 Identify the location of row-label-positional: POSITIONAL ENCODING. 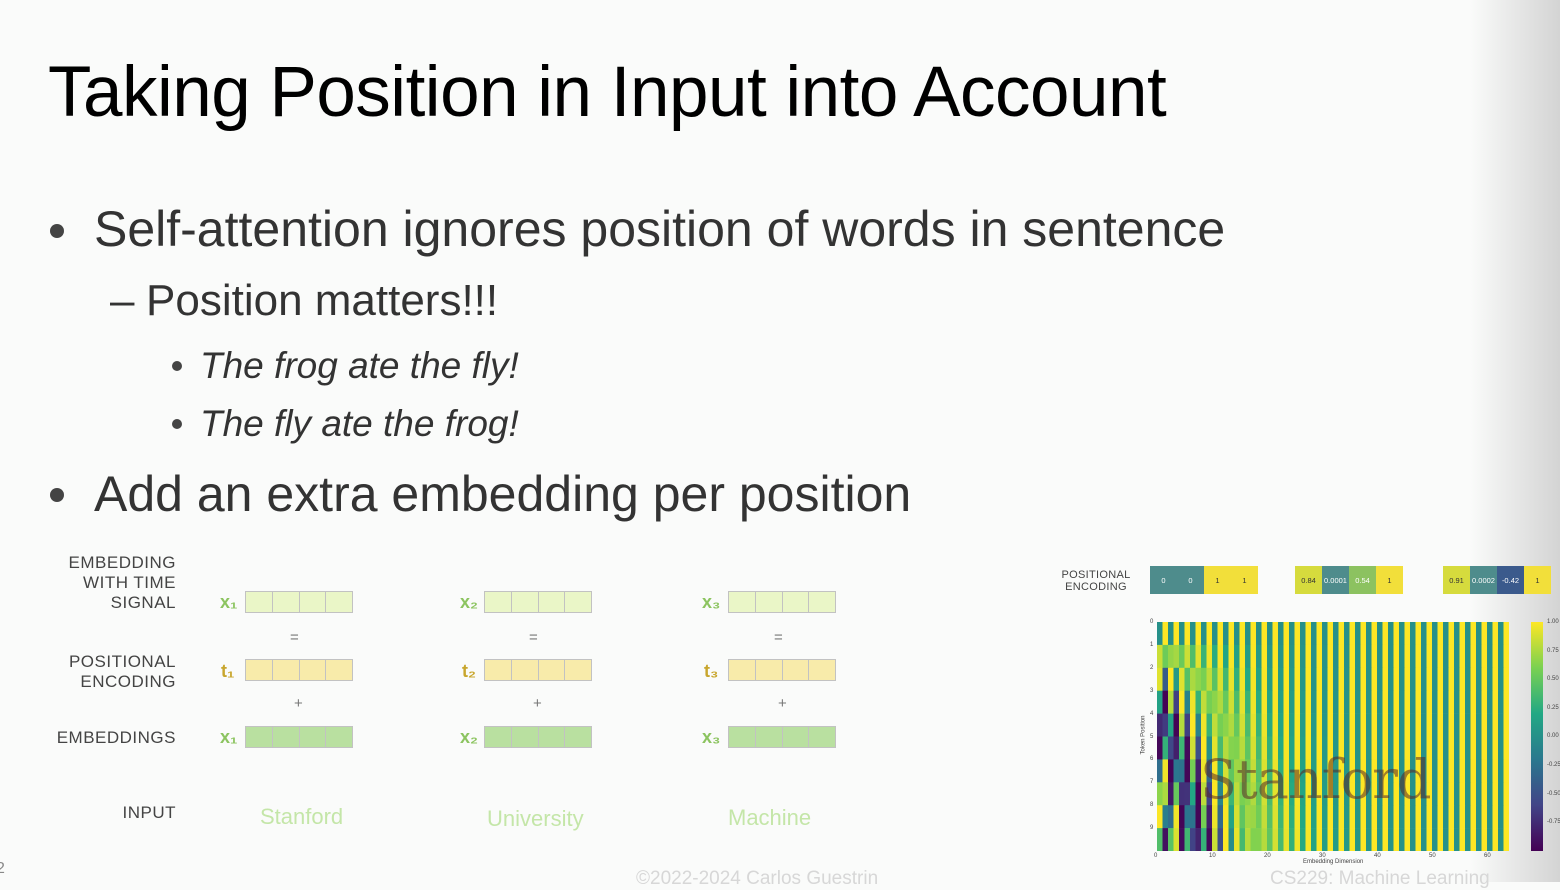
(122, 671).